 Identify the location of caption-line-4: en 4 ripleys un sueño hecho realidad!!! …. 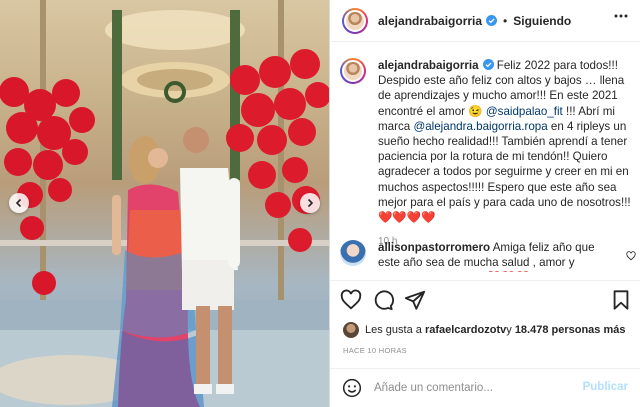
(504, 172).